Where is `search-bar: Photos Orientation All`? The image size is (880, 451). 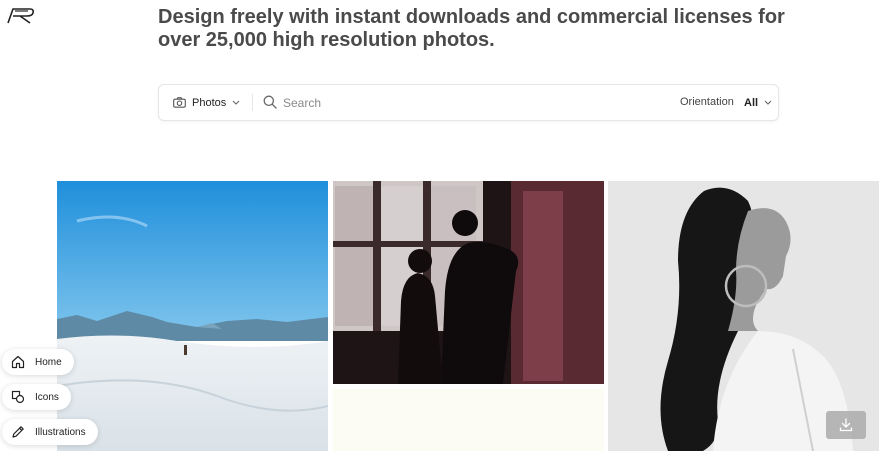 search-bar: Photos Orientation All is located at coordinates (468, 102).